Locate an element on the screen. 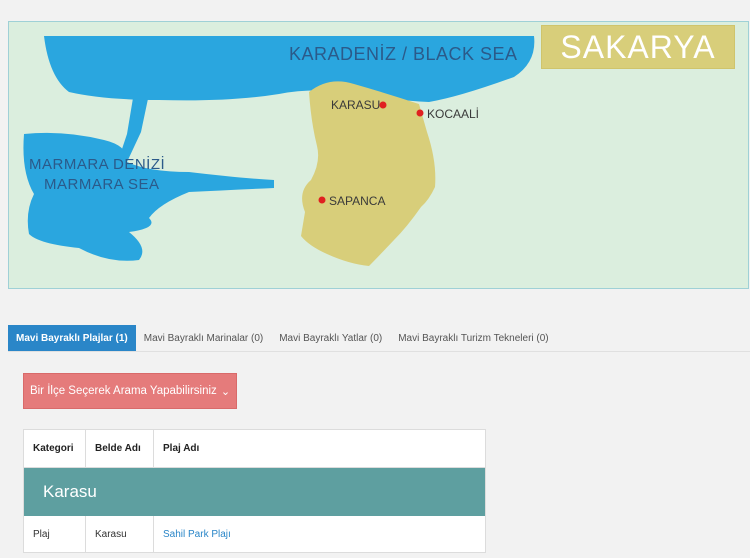  black-sea-label: KARADENİZ / BLACK SEA is located at coordinates (403, 54).